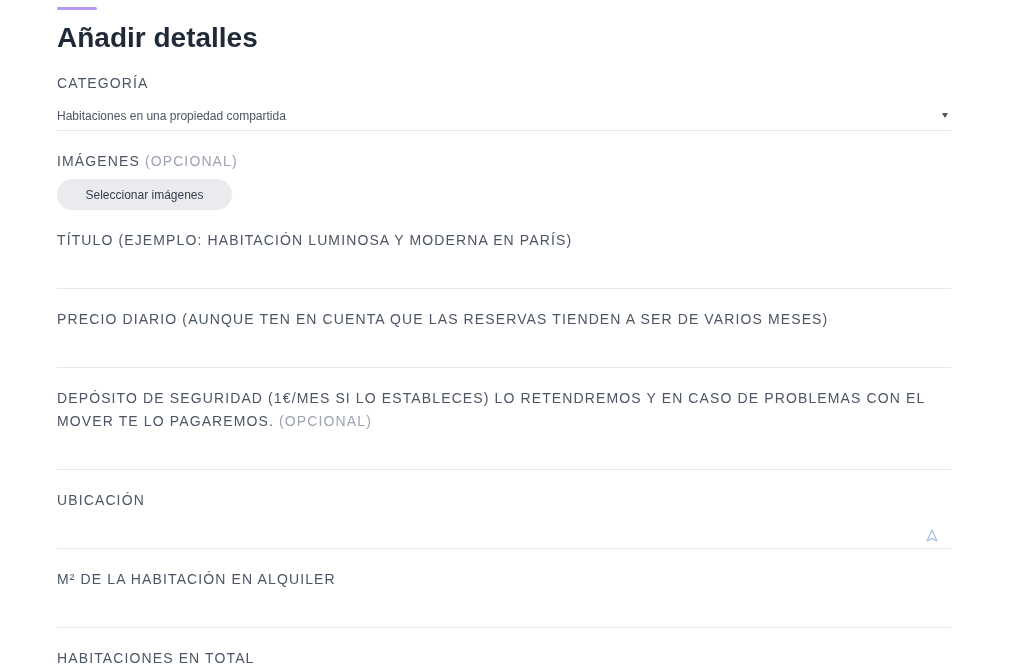  I want to click on select-images-button: Seleccionar imágenes, so click(144, 194).